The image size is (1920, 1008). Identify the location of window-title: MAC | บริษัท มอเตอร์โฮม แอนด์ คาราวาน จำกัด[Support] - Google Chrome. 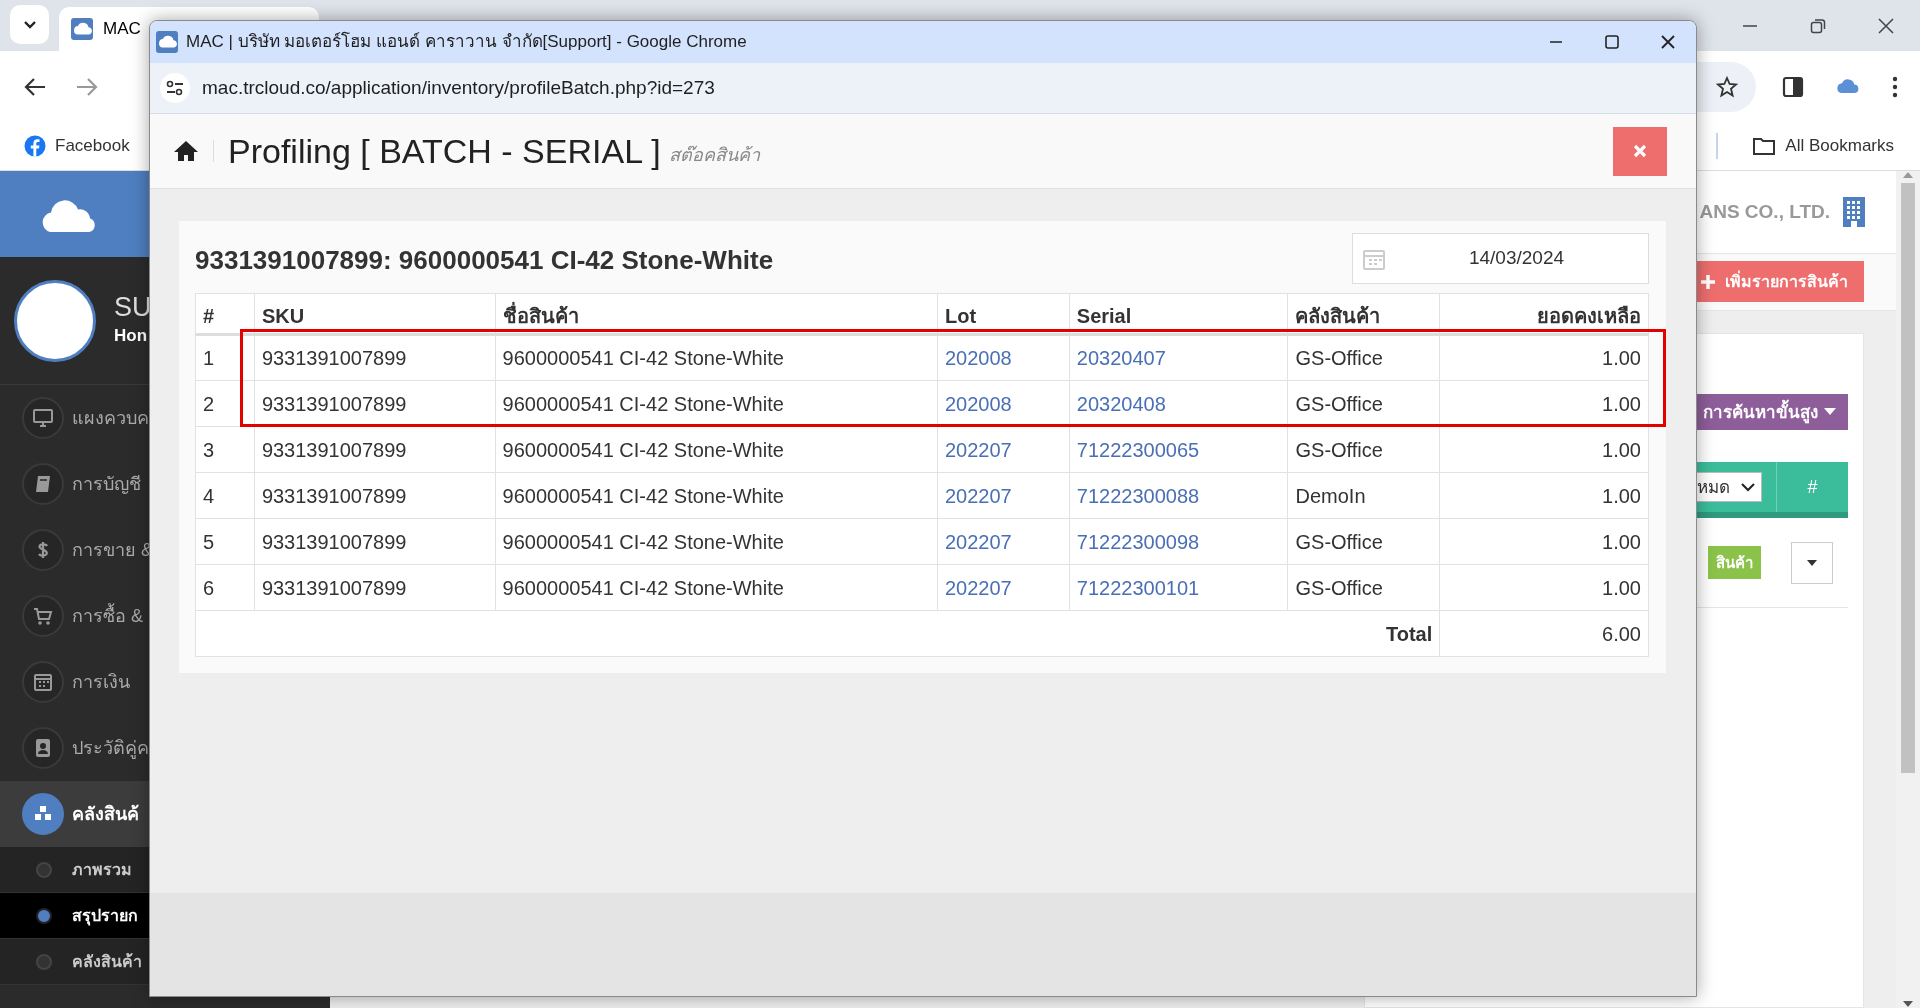
(466, 42).